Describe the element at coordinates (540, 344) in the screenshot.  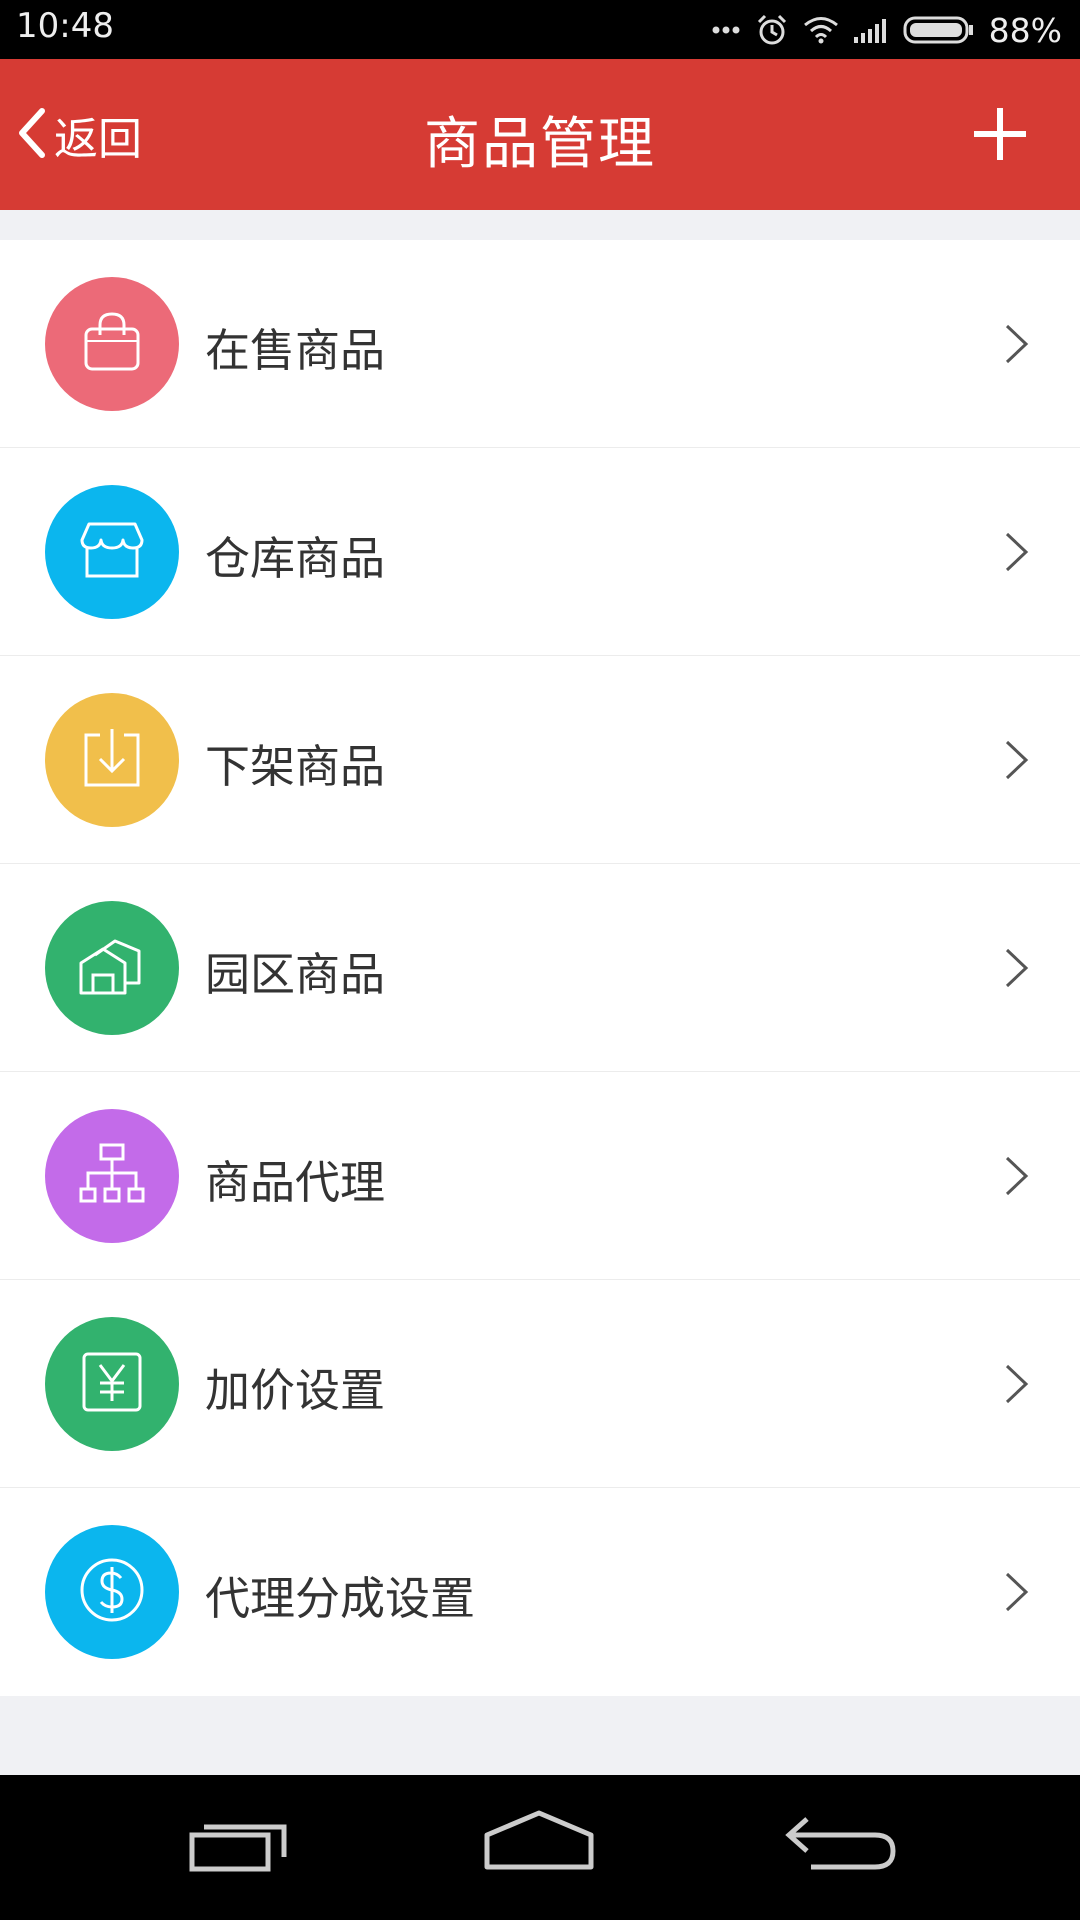
I see `menu-item-on-sale: 在售商品` at that location.